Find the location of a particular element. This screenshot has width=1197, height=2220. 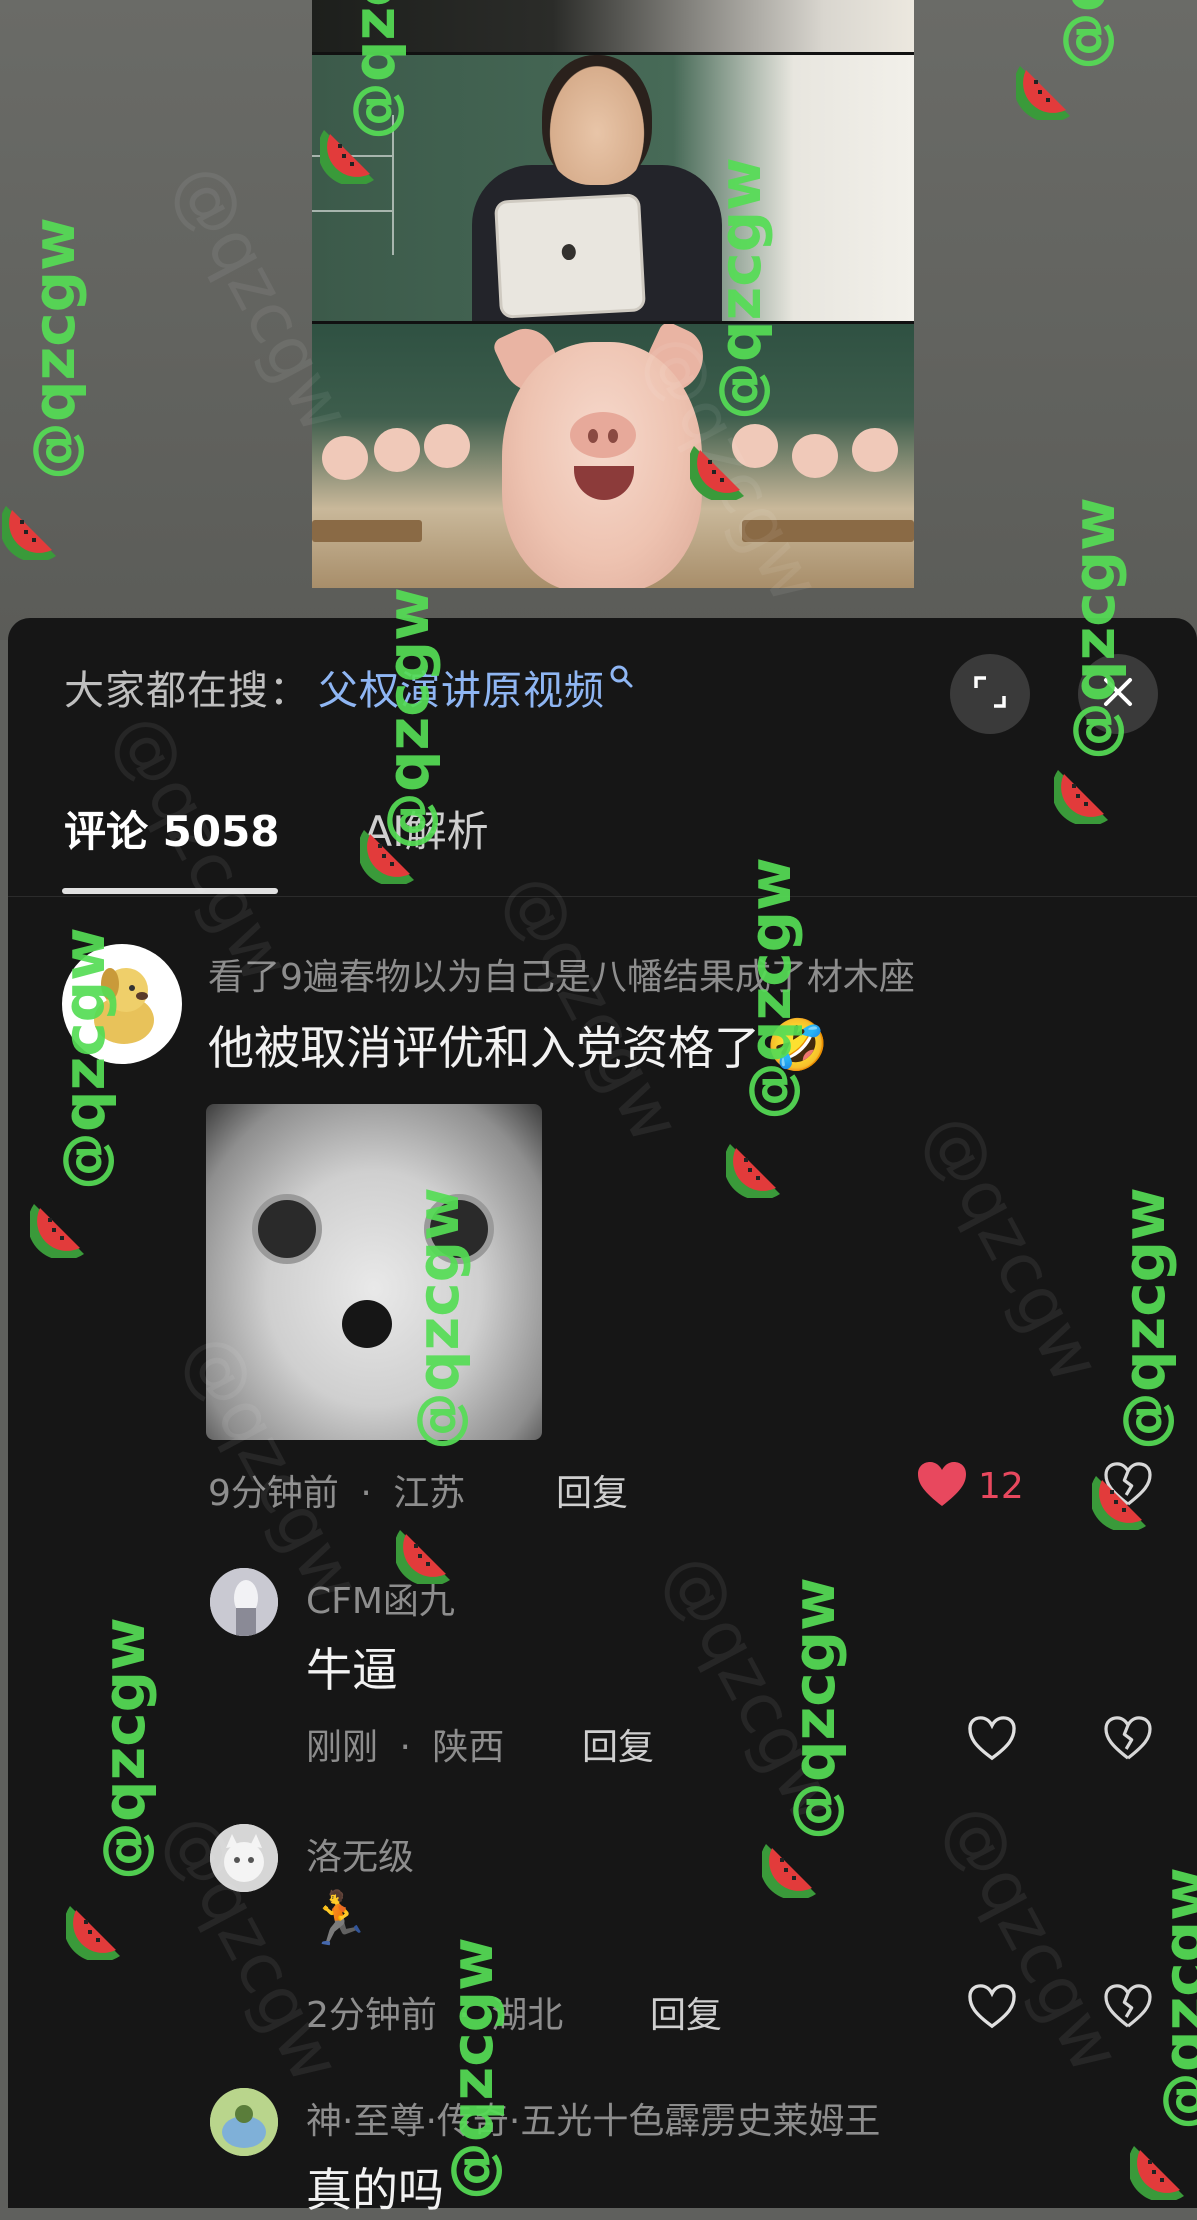

running-emoji-icon: 🏃 is located at coordinates (338, 1919).